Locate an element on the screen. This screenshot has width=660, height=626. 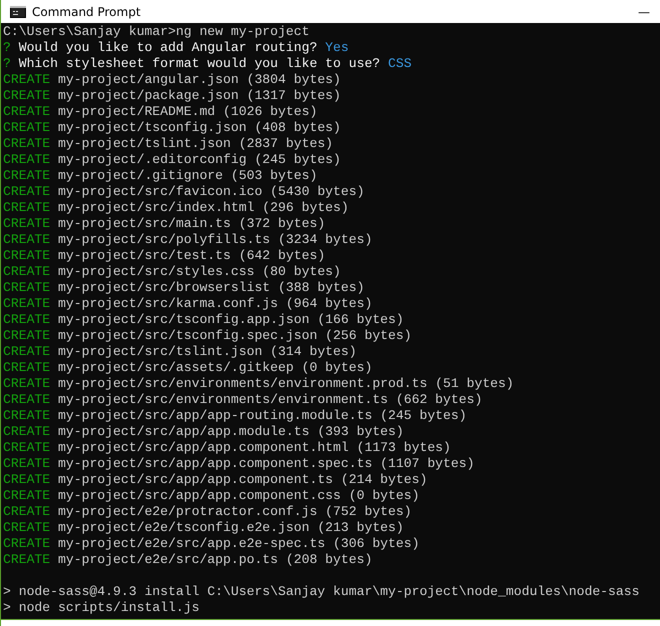
file-path: my-project/e2e/protractor.conf.js (752 bytes) is located at coordinates (235, 512).